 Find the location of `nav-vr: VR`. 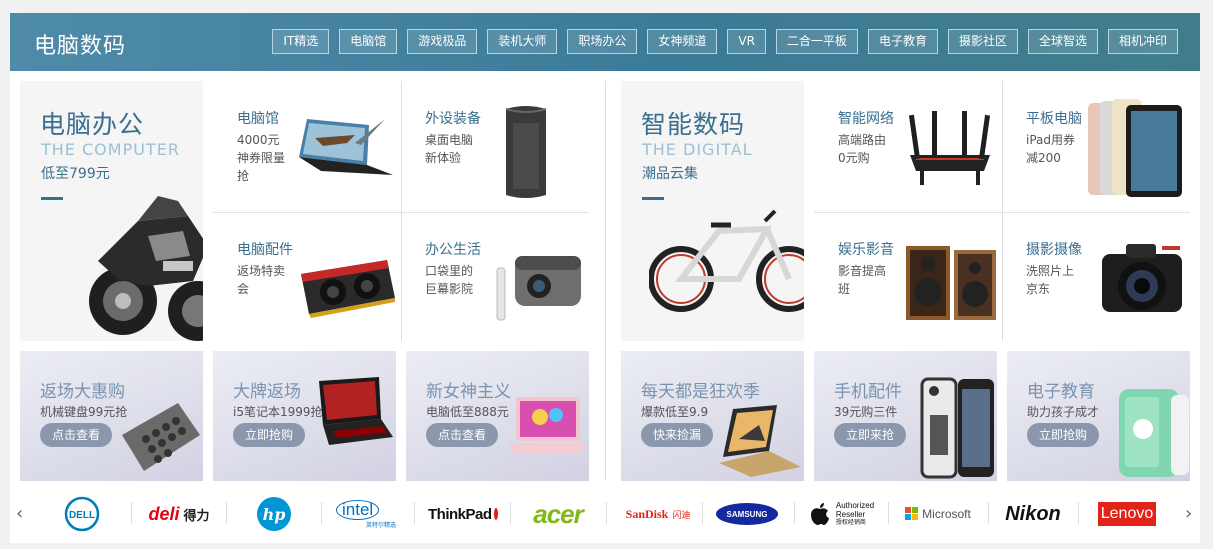

nav-vr: VR is located at coordinates (746, 41).